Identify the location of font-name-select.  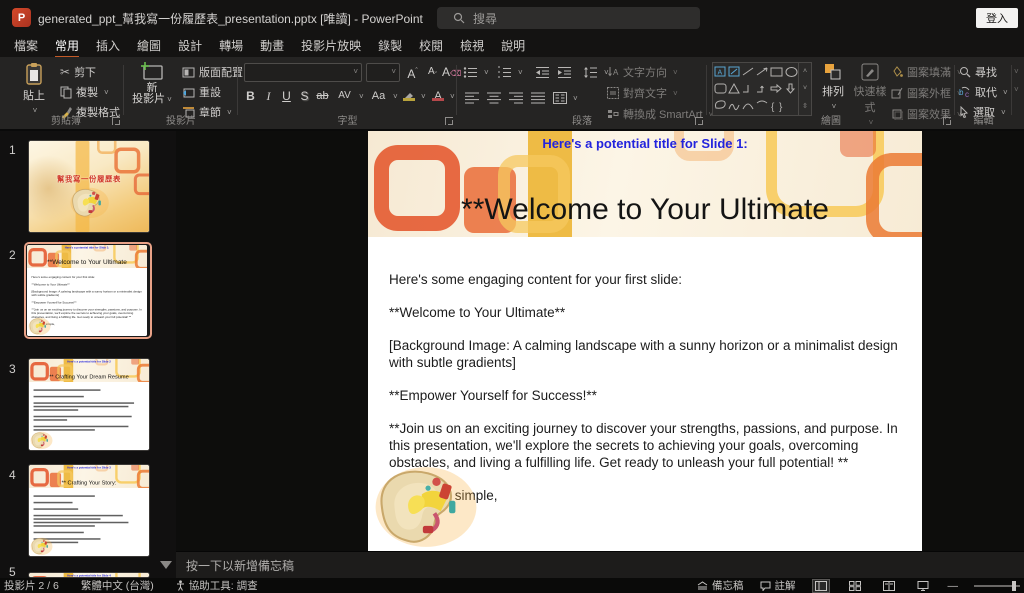
(303, 72).